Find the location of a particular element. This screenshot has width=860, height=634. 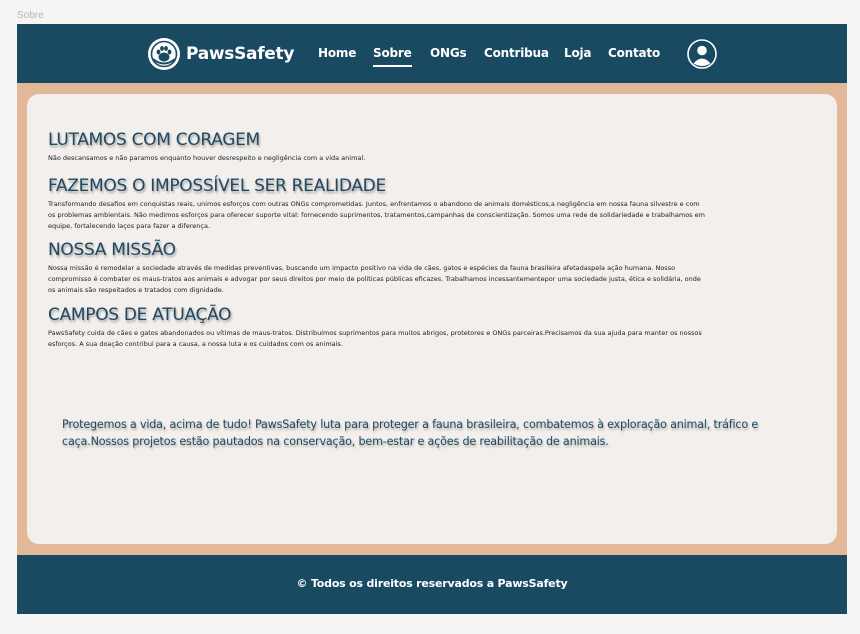

section-title: LUTAMOS COM CORAGEM is located at coordinates (154, 140).